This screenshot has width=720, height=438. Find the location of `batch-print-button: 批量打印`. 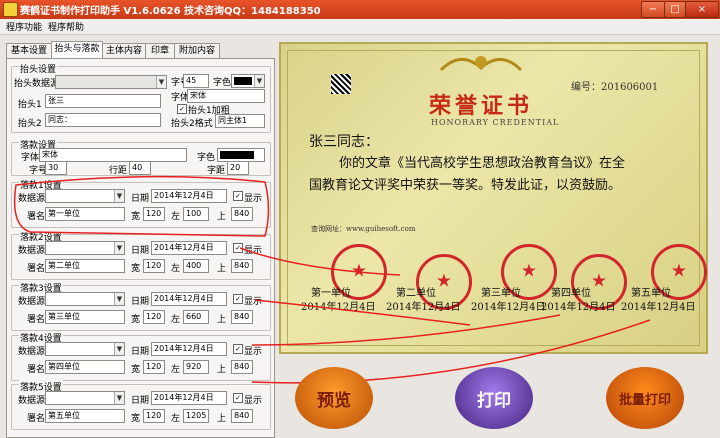

batch-print-button: 批量打印 is located at coordinates (645, 398).